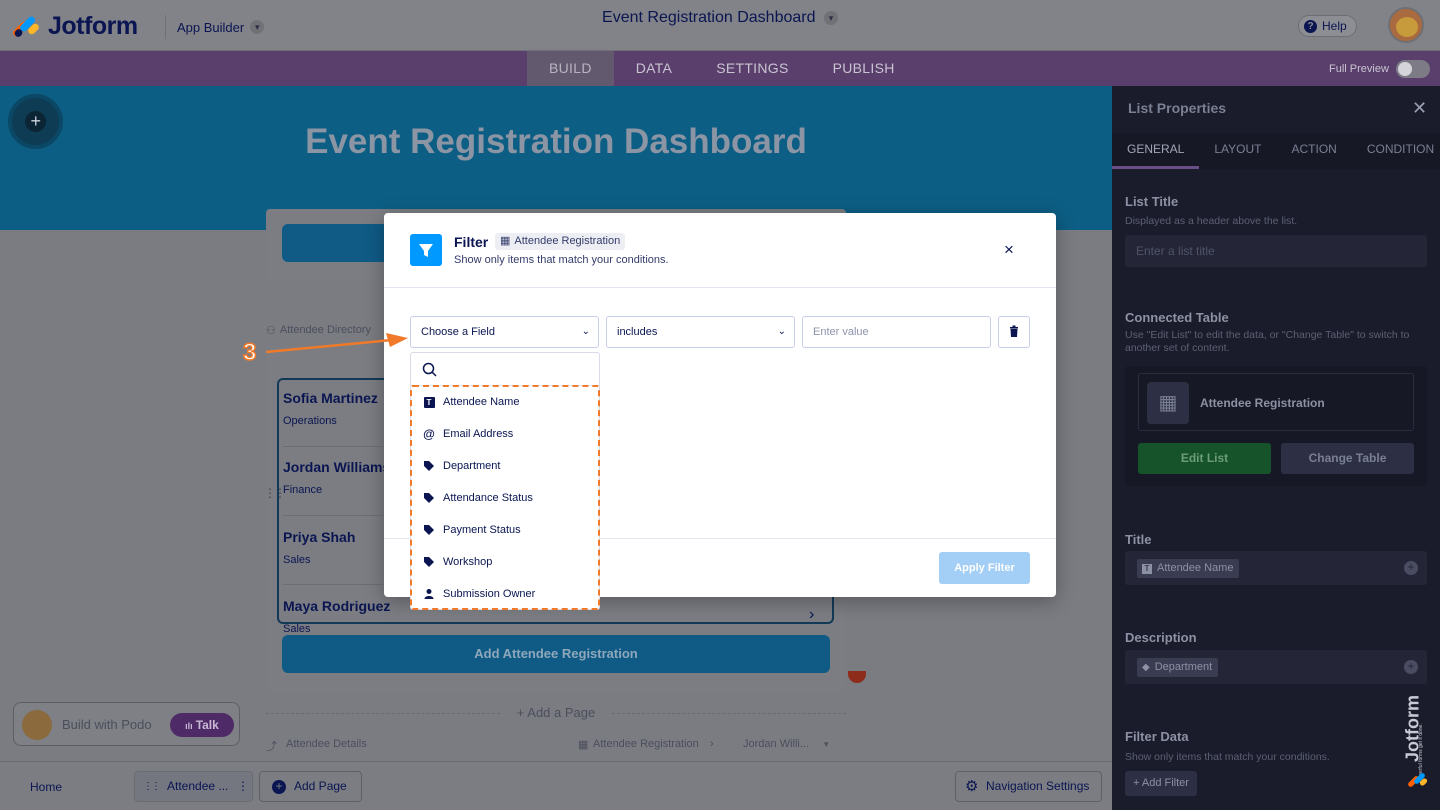  What do you see at coordinates (1038, 786) in the screenshot?
I see `navigation-settings-label: Navigation Settings` at bounding box center [1038, 786].